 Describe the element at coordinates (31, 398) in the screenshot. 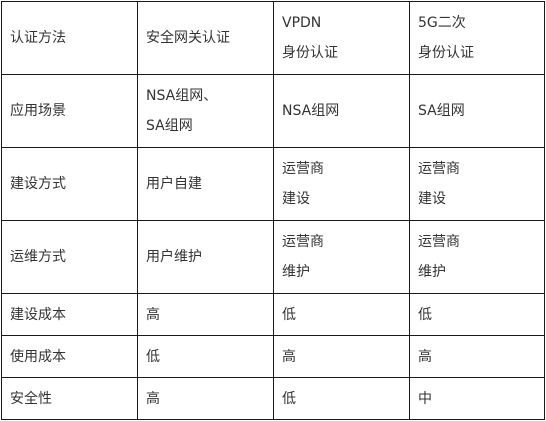

I see `row-label: 安全性` at that location.